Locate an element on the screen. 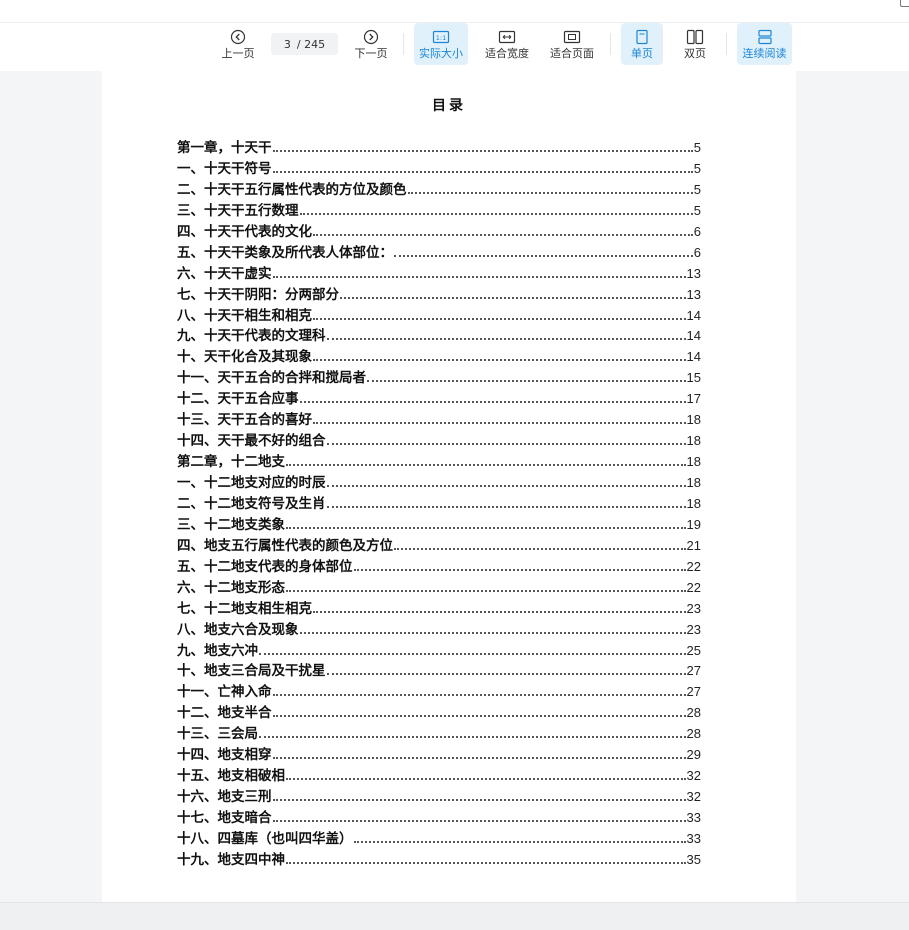 This screenshot has width=909, height=930. toc-row: 十、天干化合及其现象 14 is located at coordinates (439, 355).